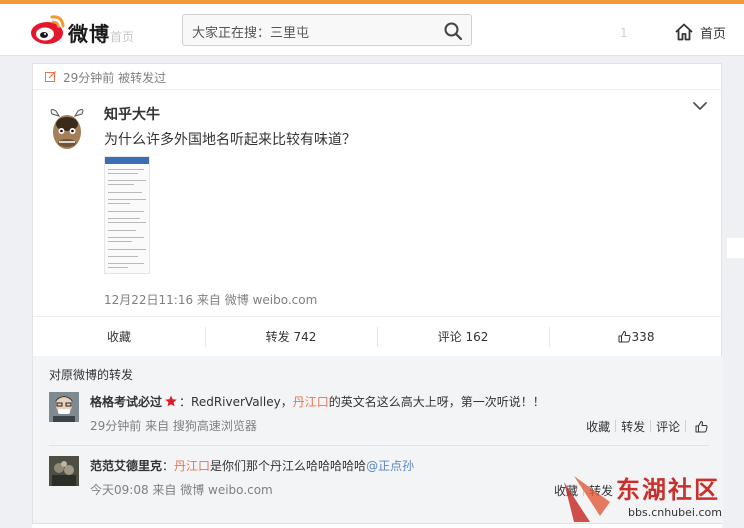  Describe the element at coordinates (230, 140) in the screenshot. I see `post-text: 为什么许多外国地名听起来比较有味道？` at that location.